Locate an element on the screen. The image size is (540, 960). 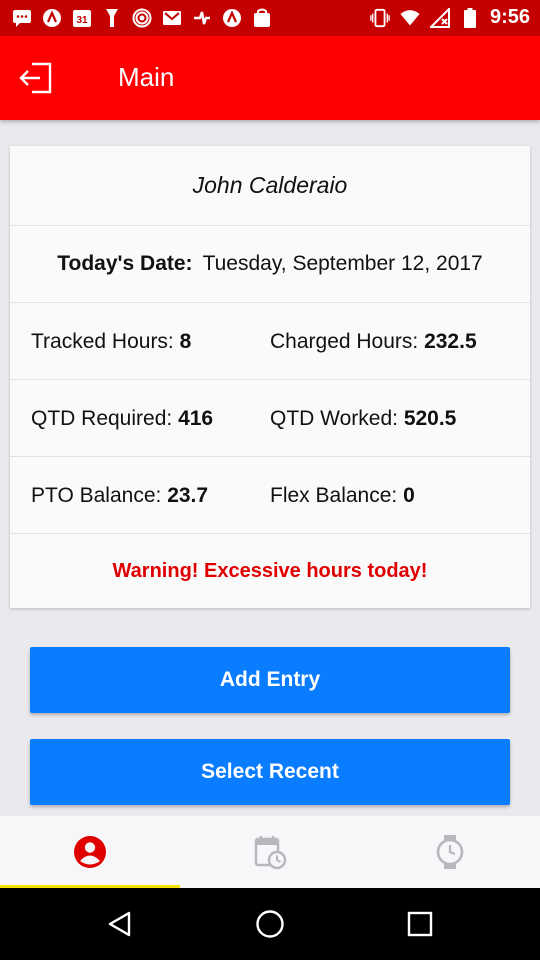
todays-date: Today's Date: Tuesday, September 12, 2017 is located at coordinates (270, 264).